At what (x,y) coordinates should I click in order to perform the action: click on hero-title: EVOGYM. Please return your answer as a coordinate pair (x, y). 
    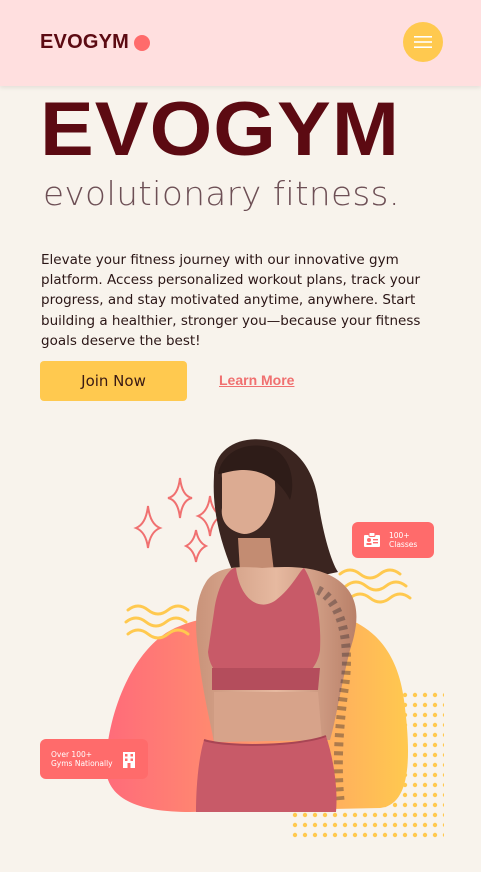
    Looking at the image, I should click on (220, 129).